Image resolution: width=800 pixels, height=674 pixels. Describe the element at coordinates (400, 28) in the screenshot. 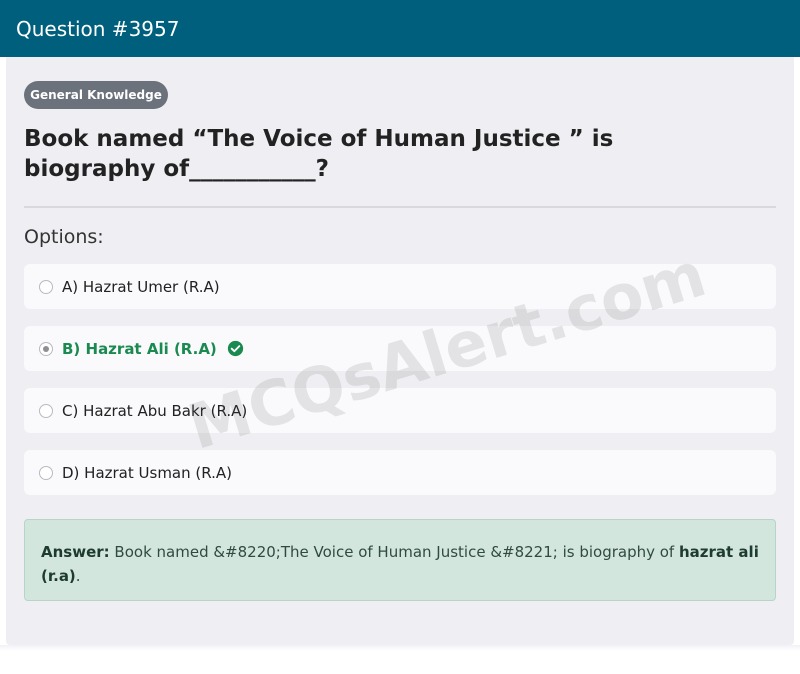

I see `question-header: Question #3957` at that location.